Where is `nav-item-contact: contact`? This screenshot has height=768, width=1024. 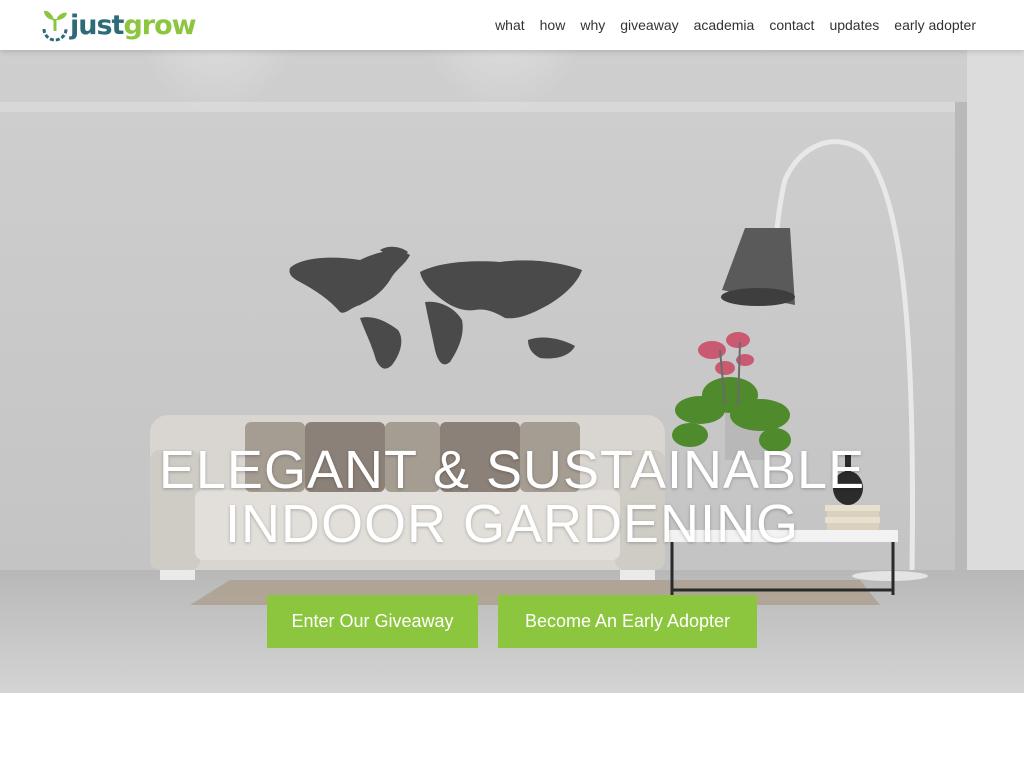 nav-item-contact: contact is located at coordinates (791, 25).